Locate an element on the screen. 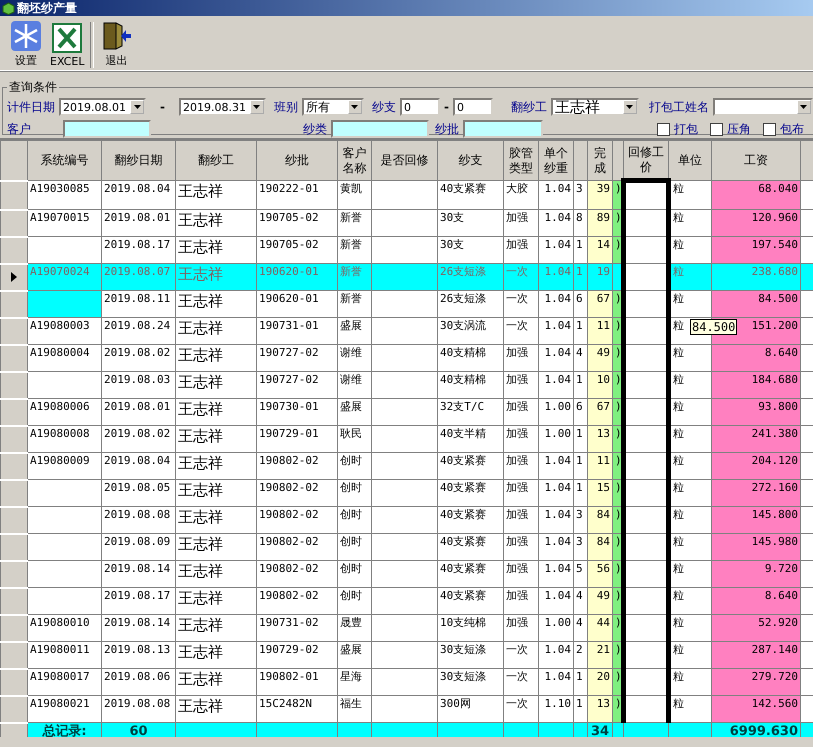 This screenshot has width=813, height=747. table-cell: 190620-01 is located at coordinates (297, 277).